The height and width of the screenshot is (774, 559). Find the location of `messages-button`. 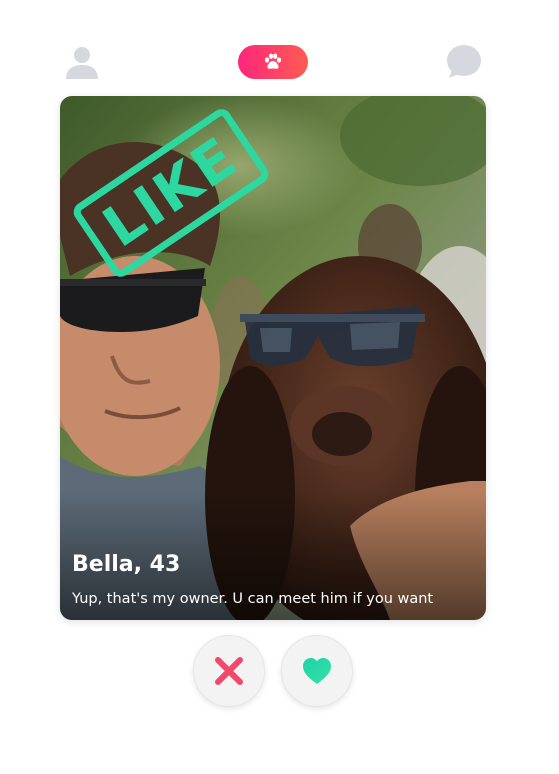

messages-button is located at coordinates (464, 62).